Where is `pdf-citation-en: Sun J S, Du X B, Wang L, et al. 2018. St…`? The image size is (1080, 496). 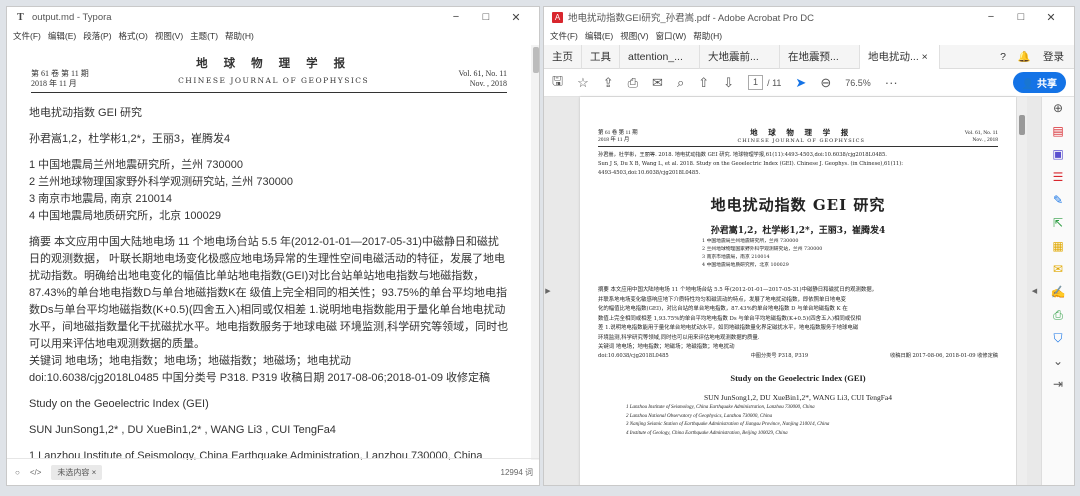
pdf-citation-en: Sun J S, Du X B, Wang L, et al. 2018. St… is located at coordinates (750, 164).